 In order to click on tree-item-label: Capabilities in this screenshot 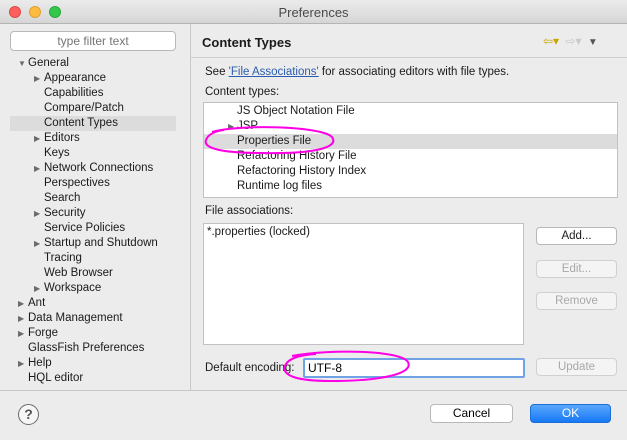, I will do `click(74, 93)`.